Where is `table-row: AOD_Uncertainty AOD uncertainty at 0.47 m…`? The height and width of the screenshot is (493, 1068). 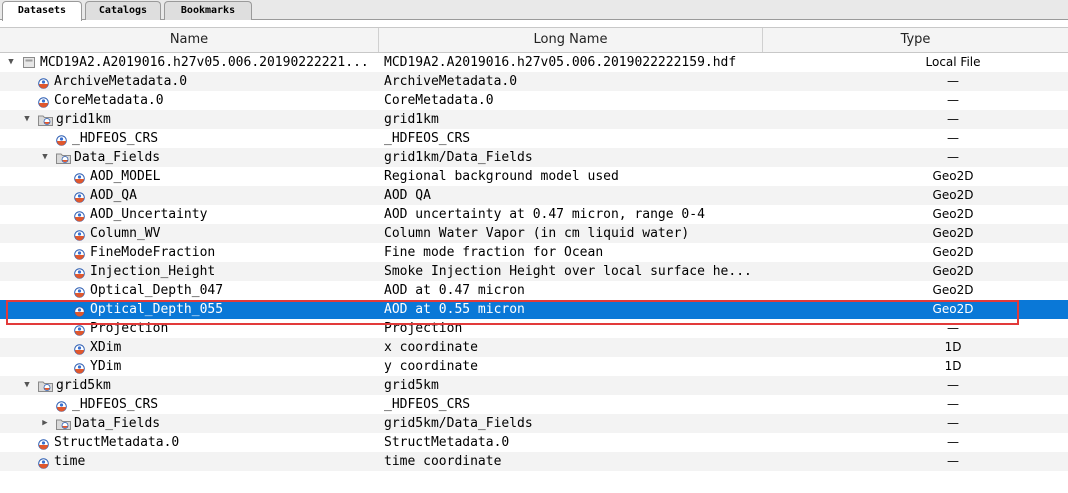
table-row: AOD_Uncertainty AOD uncertainty at 0.47 m… is located at coordinates (534, 214).